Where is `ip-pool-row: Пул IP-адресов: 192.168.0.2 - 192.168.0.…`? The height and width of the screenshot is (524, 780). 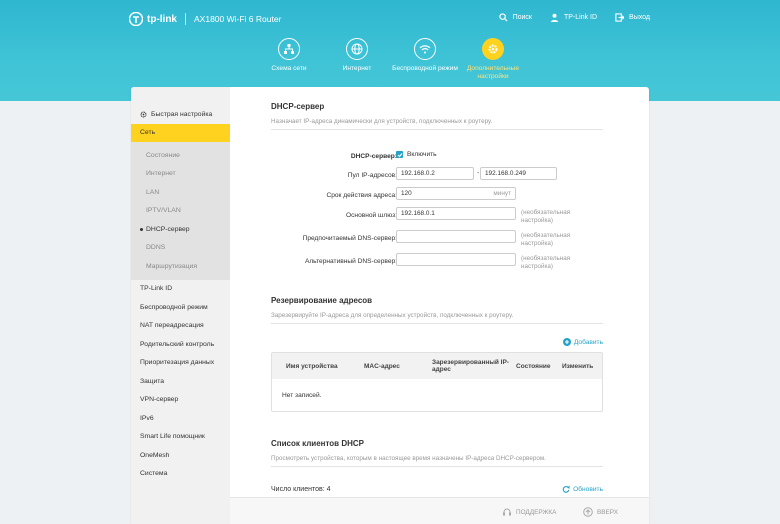 ip-pool-row: Пул IP-адресов: 192.168.0.2 - 192.168.0.… is located at coordinates (437, 177).